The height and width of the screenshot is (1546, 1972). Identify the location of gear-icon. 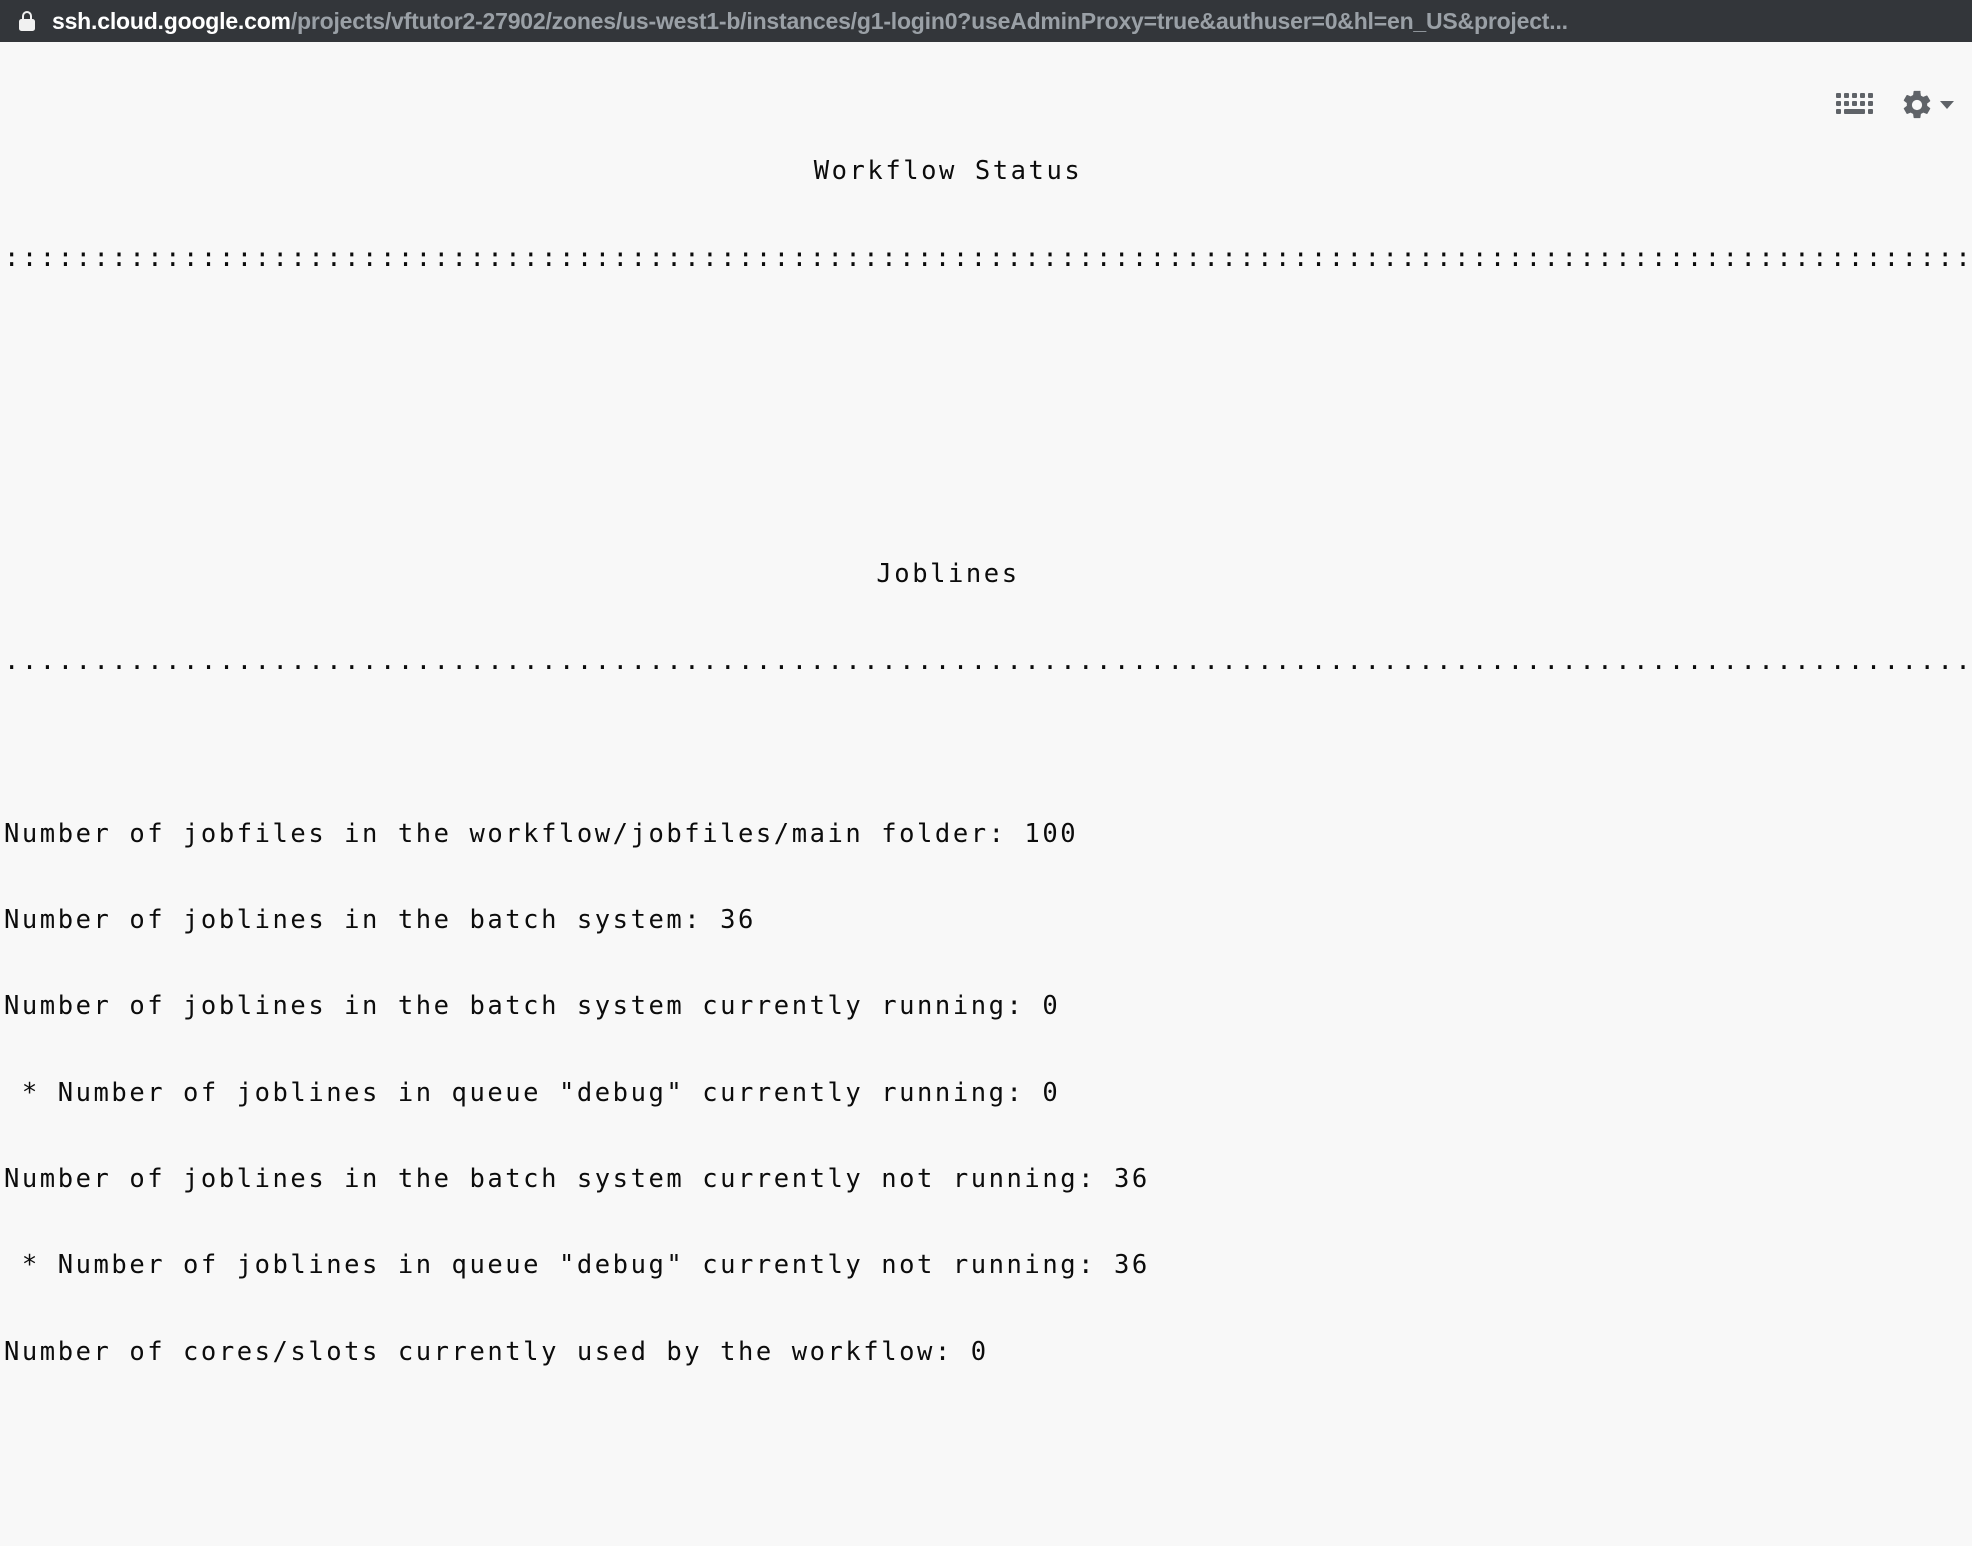
(1917, 105).